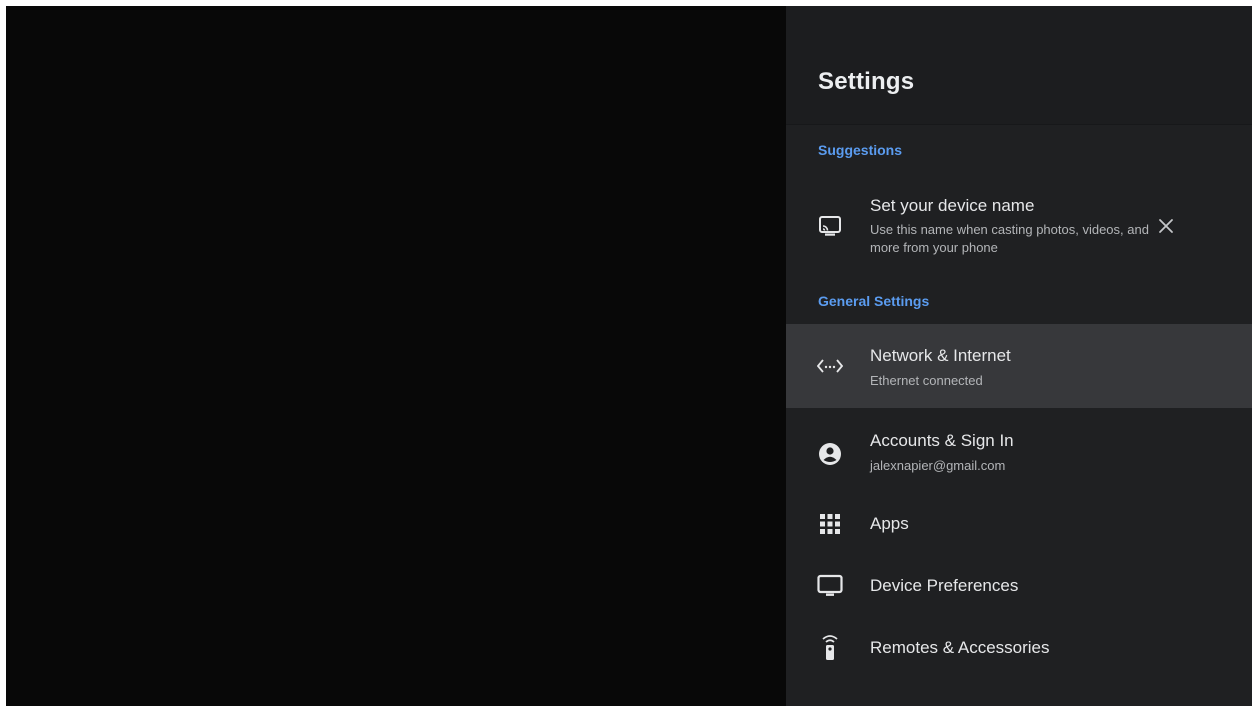 The height and width of the screenshot is (707, 1255). I want to click on cast-icon, so click(830, 226).